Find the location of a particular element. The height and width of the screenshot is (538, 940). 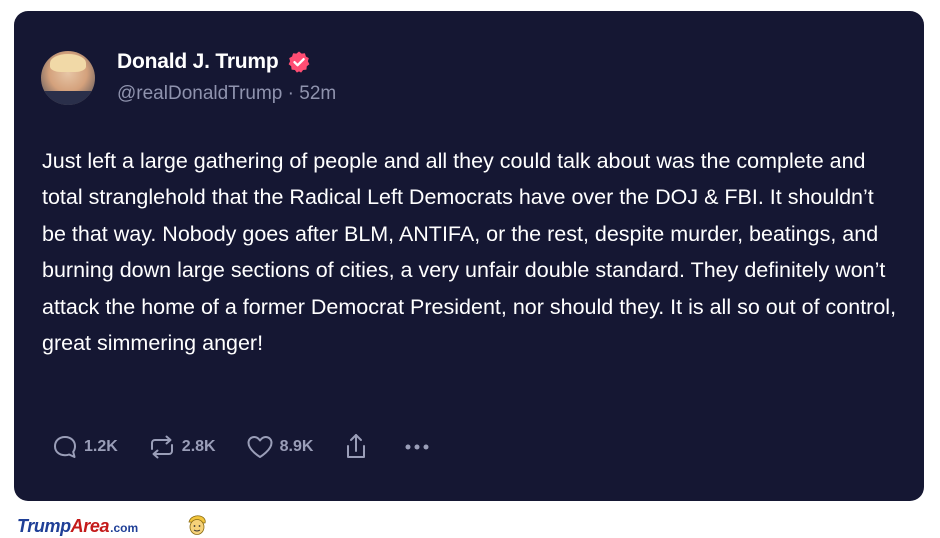

author-row: Donald J. Trump is located at coordinates (214, 62).